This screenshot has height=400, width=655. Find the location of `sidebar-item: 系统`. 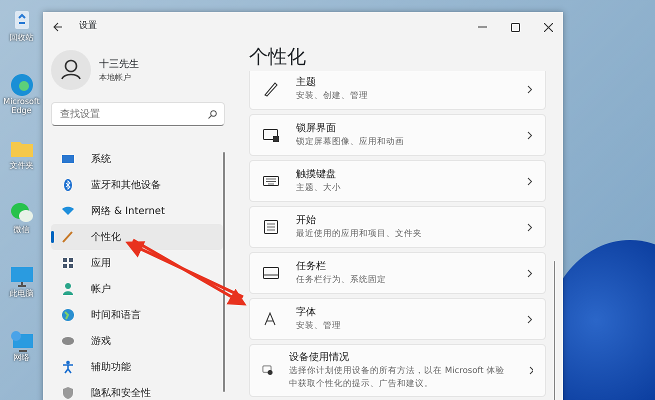

sidebar-item: 系统 is located at coordinates (137, 159).